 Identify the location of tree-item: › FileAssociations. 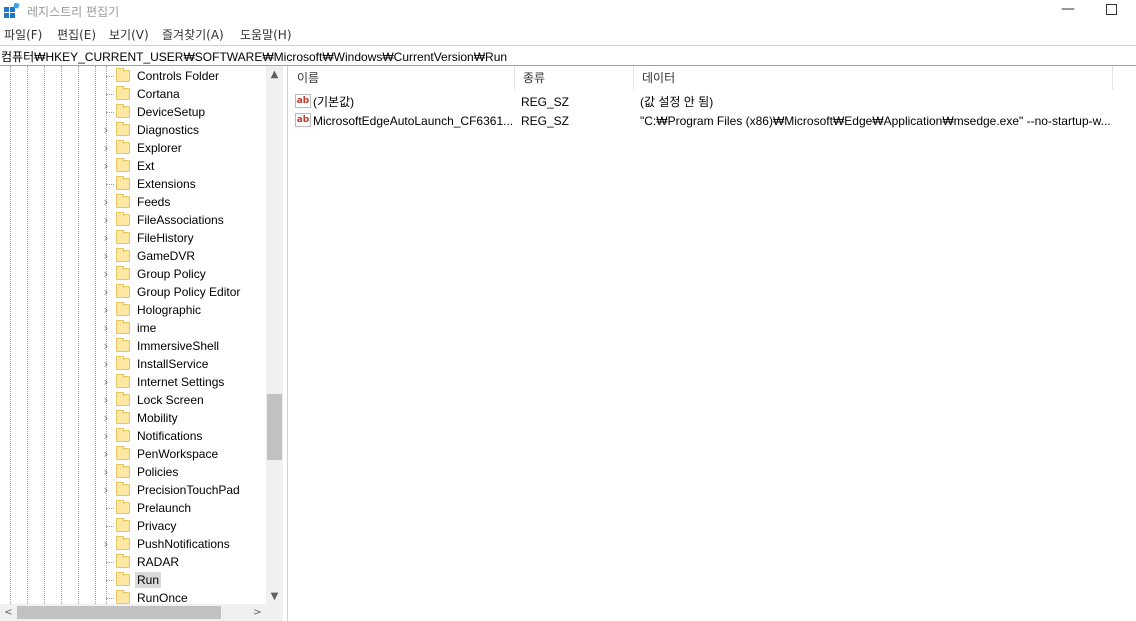
(185, 220).